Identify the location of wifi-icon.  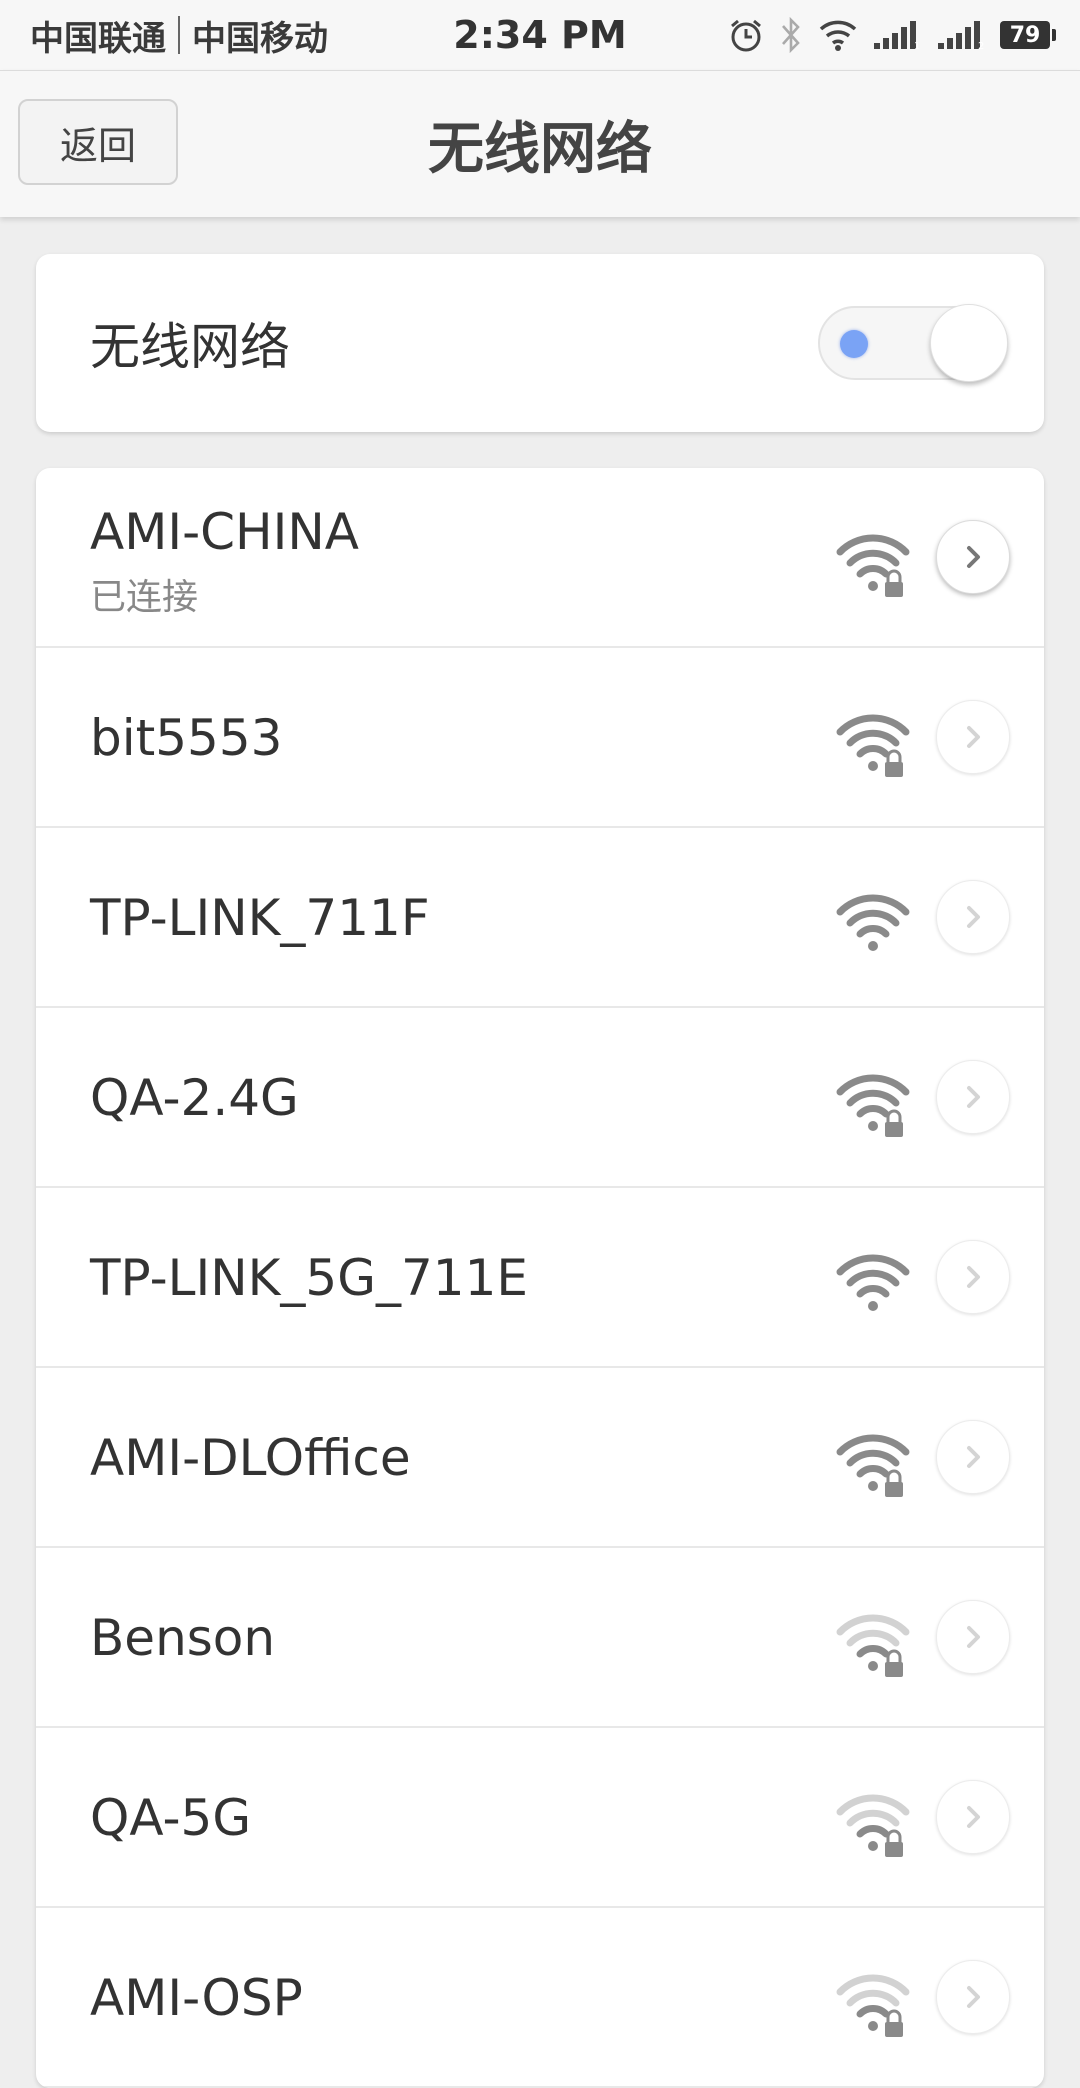
(838, 35).